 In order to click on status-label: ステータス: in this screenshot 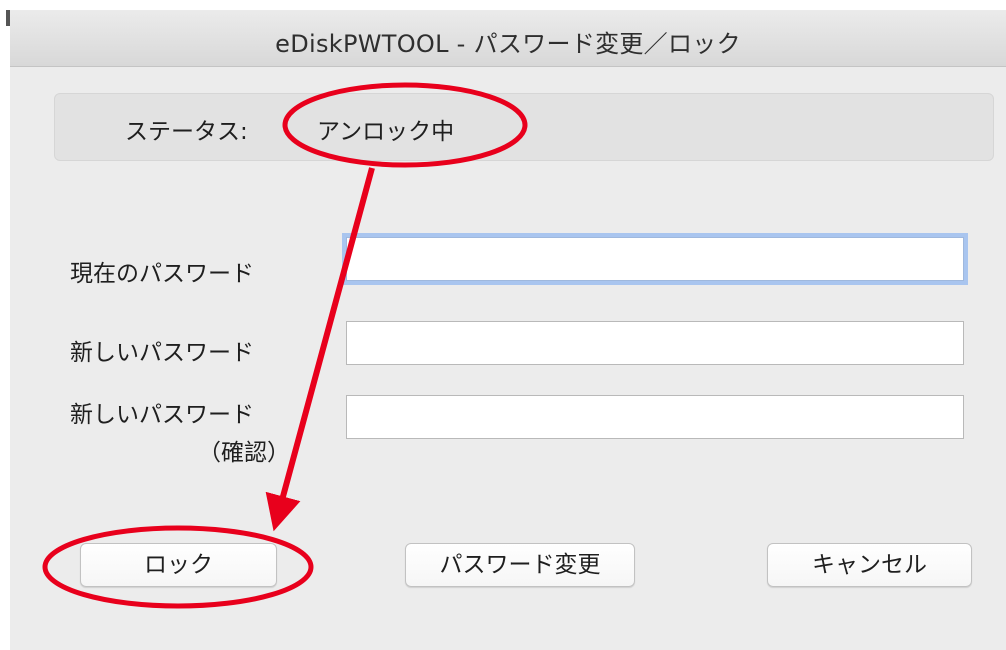, I will do `click(186, 132)`.